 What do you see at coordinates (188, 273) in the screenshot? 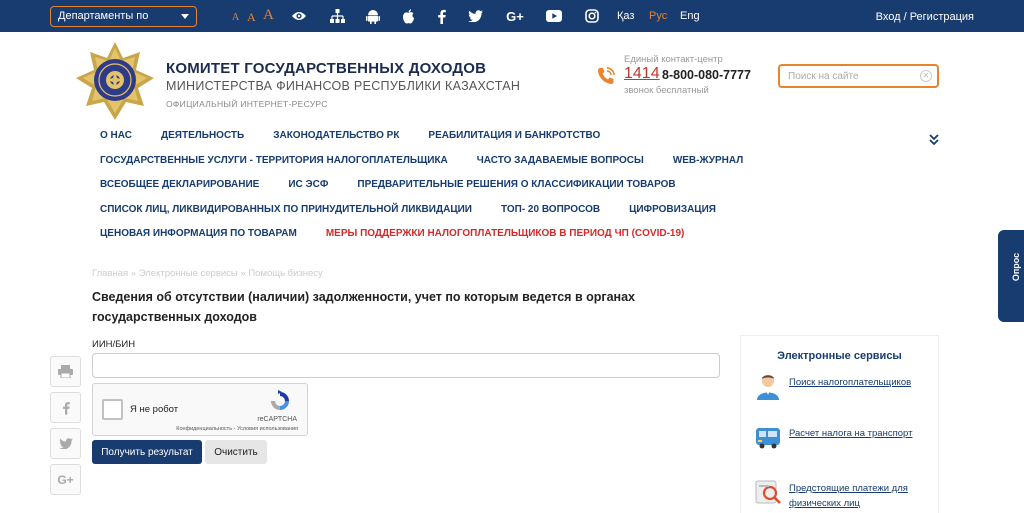
I see `breadcrumb-e-services: Электронные сервисы` at bounding box center [188, 273].